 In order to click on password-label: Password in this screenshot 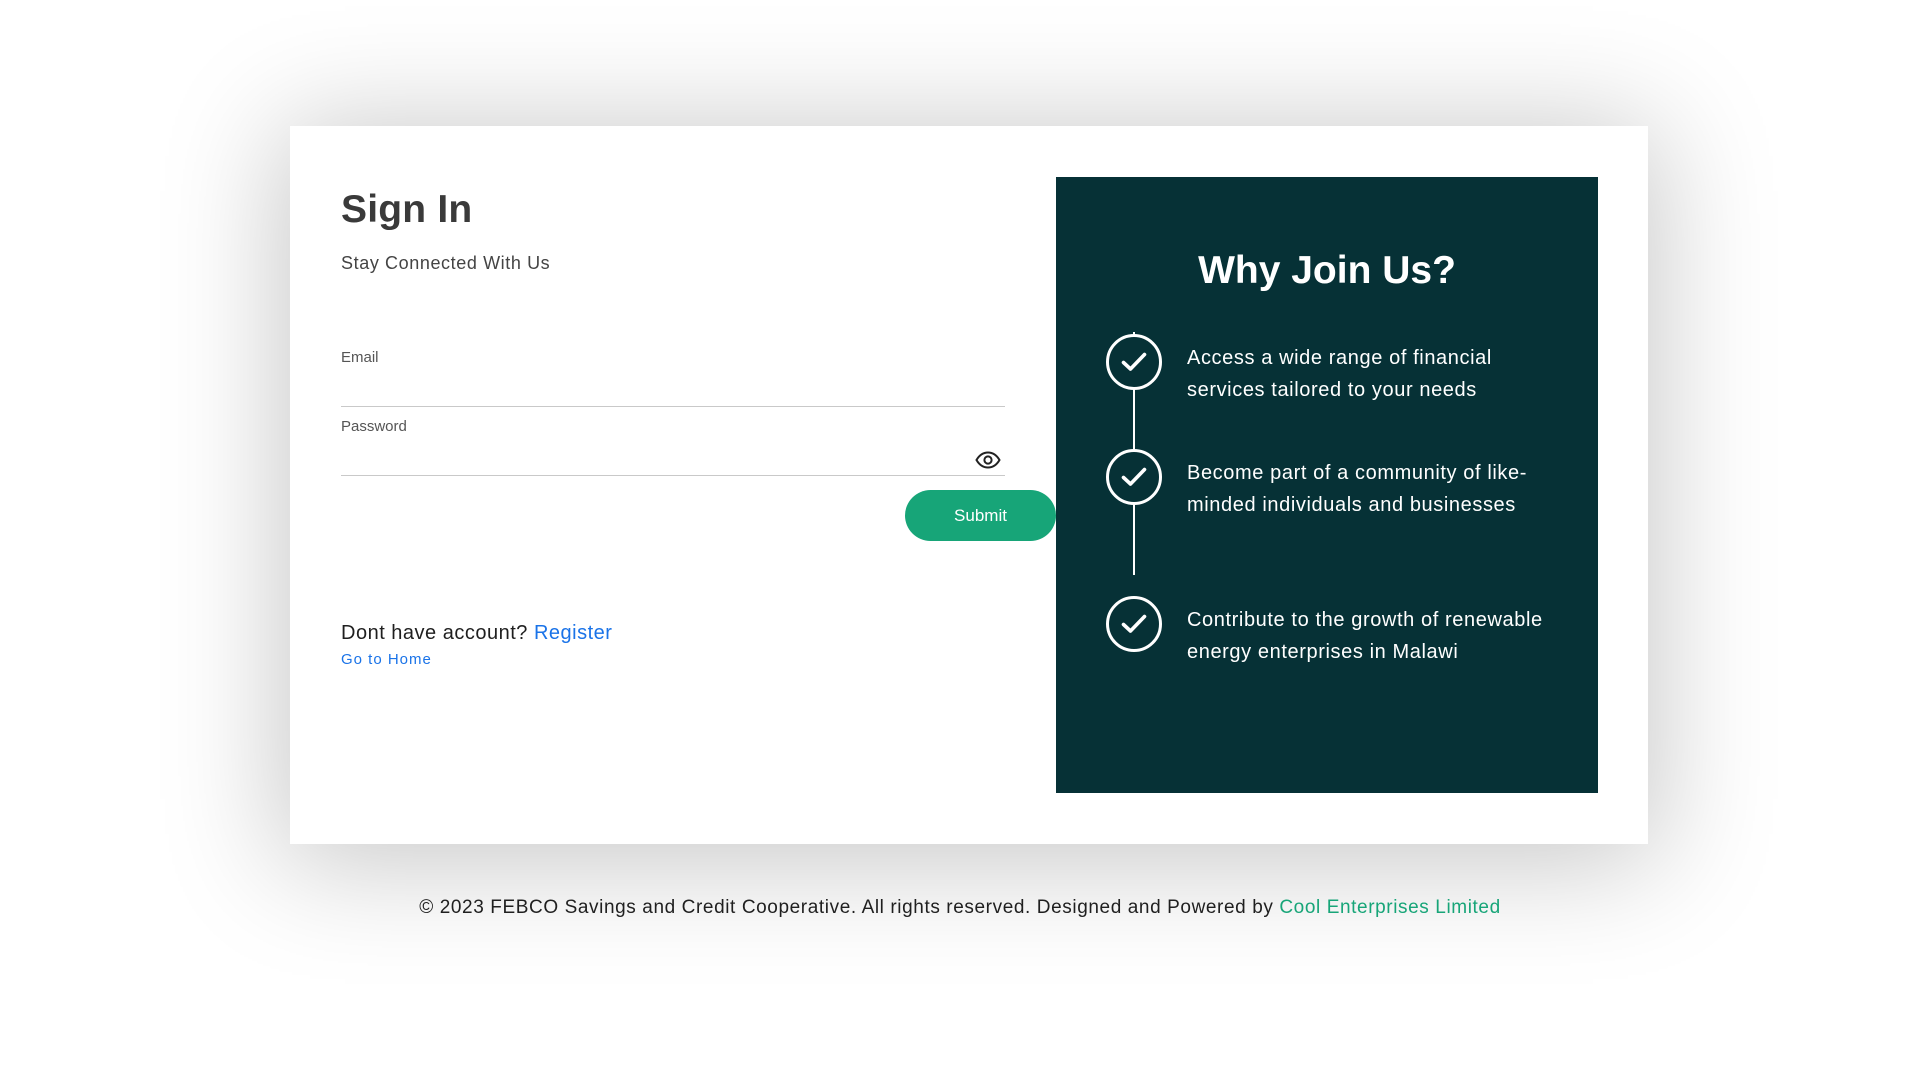, I will do `click(374, 426)`.